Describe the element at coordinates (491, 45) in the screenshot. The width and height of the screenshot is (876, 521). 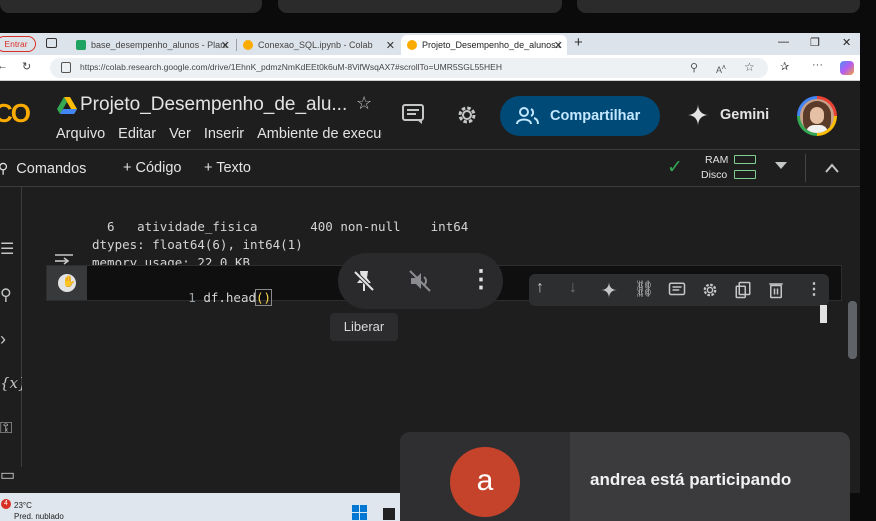
I see `tab-title: Projeto_Desempenho_de_alunos.i` at that location.